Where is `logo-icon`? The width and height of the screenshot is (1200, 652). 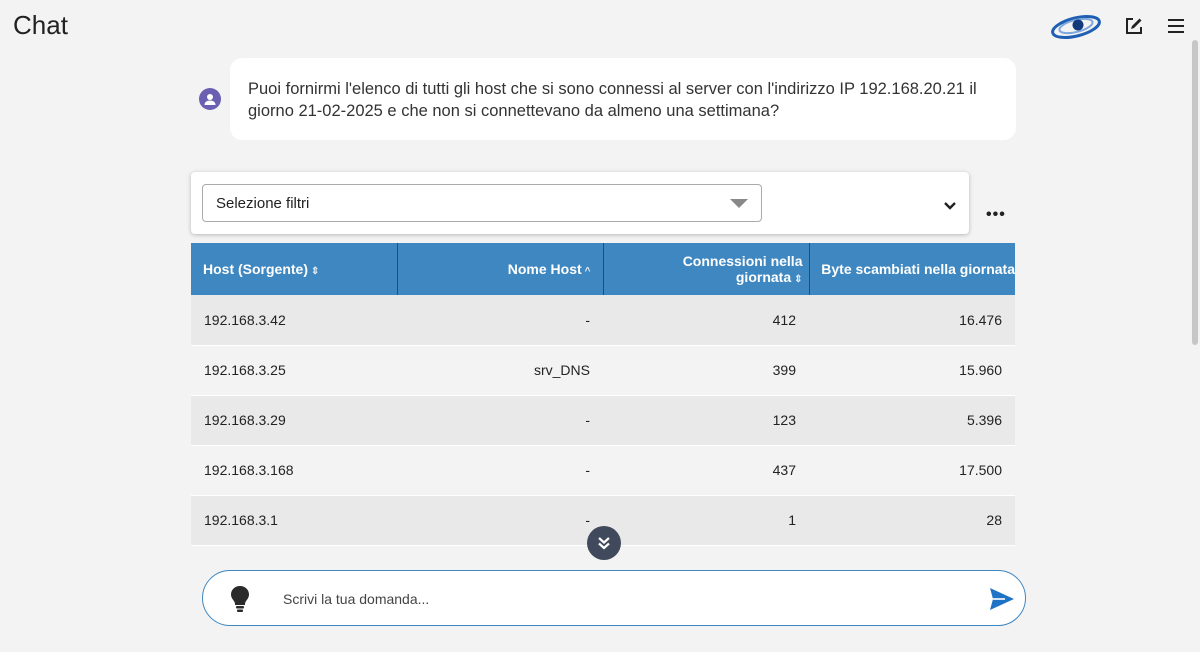 logo-icon is located at coordinates (1076, 26).